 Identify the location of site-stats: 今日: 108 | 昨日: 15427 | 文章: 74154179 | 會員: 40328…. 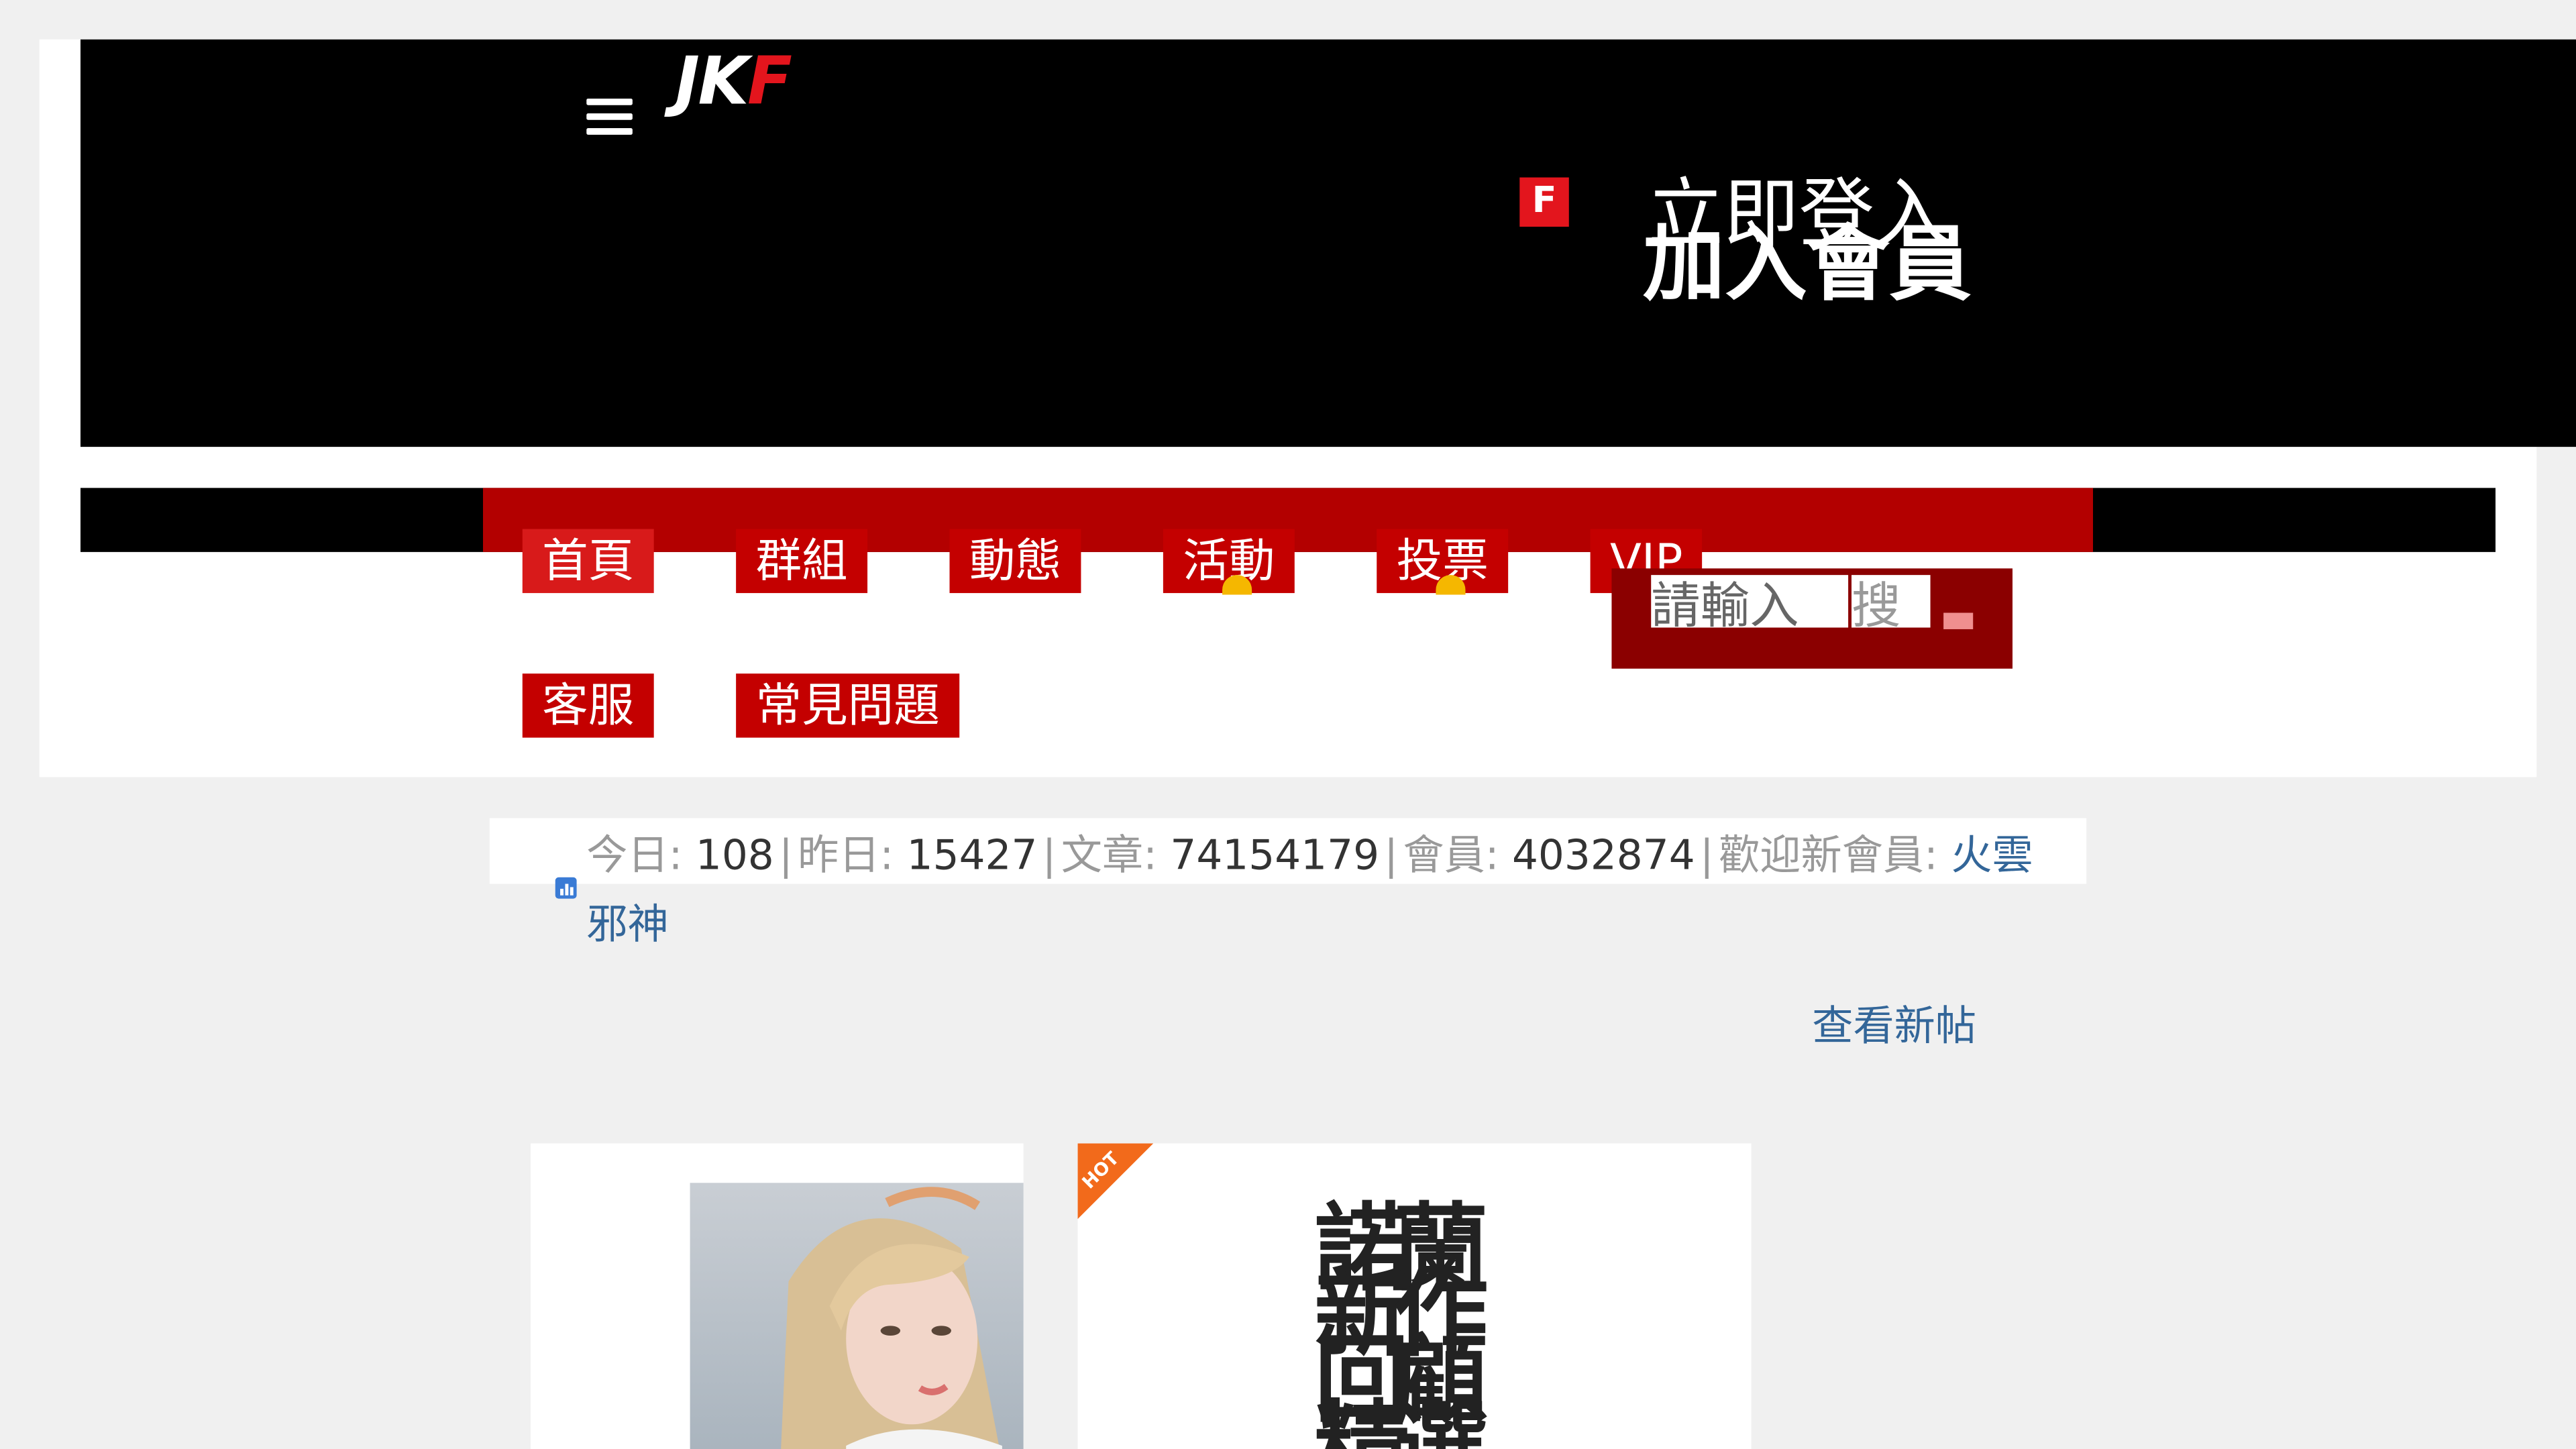
(1325, 890).